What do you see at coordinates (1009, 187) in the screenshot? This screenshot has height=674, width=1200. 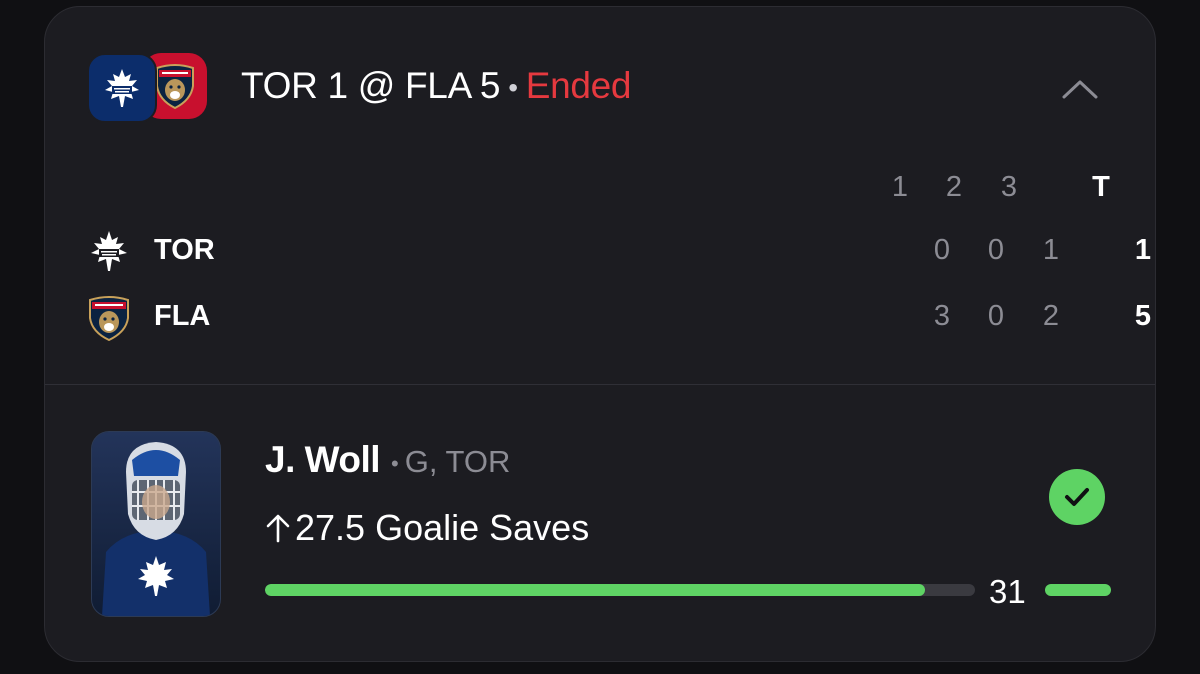 I see `period-header-3: 3` at bounding box center [1009, 187].